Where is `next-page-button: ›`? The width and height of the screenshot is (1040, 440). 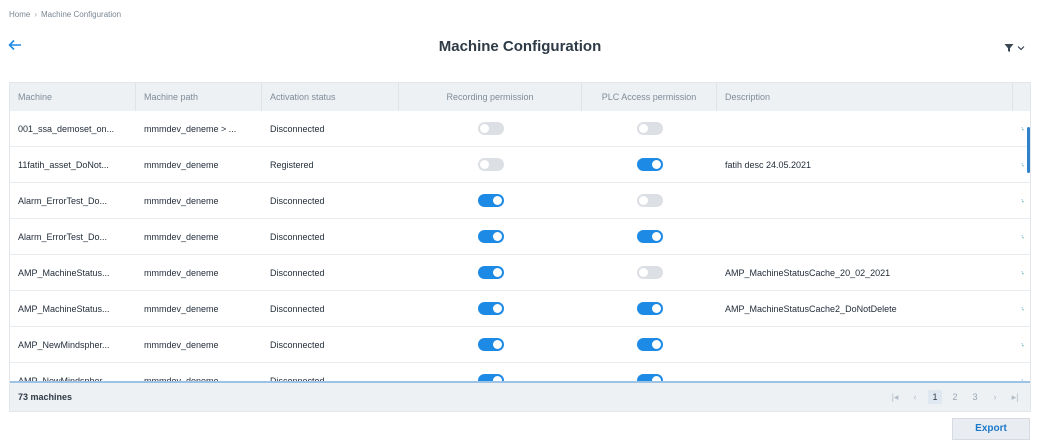 next-page-button: › is located at coordinates (995, 397).